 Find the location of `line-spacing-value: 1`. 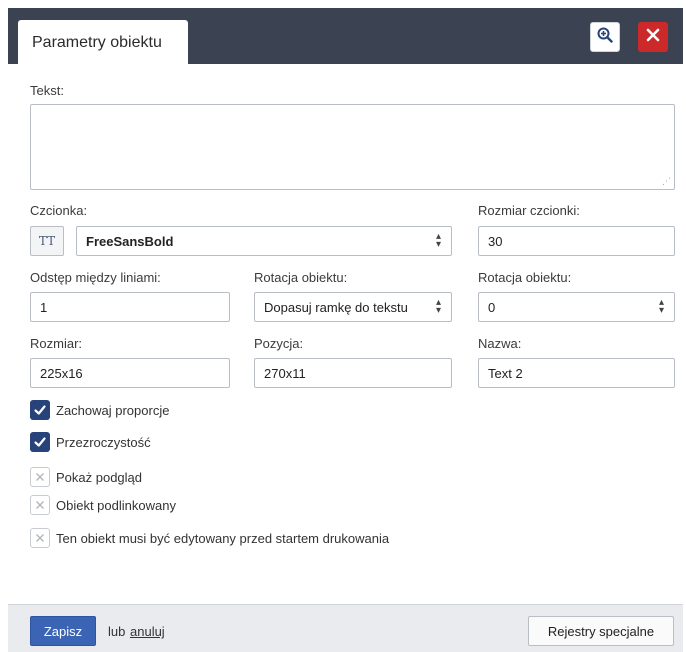

line-spacing-value: 1 is located at coordinates (44, 307).